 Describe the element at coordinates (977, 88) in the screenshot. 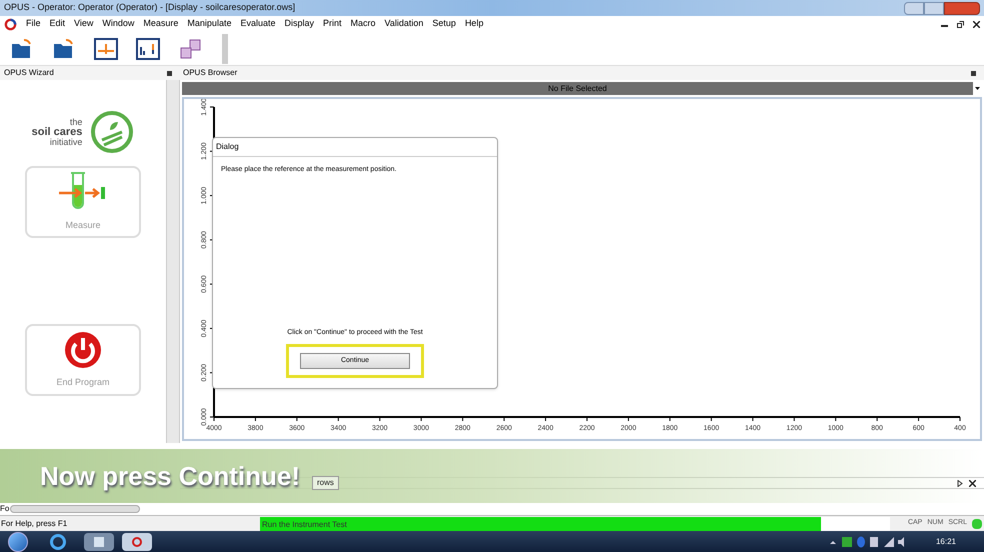

I see `caret-icon` at that location.